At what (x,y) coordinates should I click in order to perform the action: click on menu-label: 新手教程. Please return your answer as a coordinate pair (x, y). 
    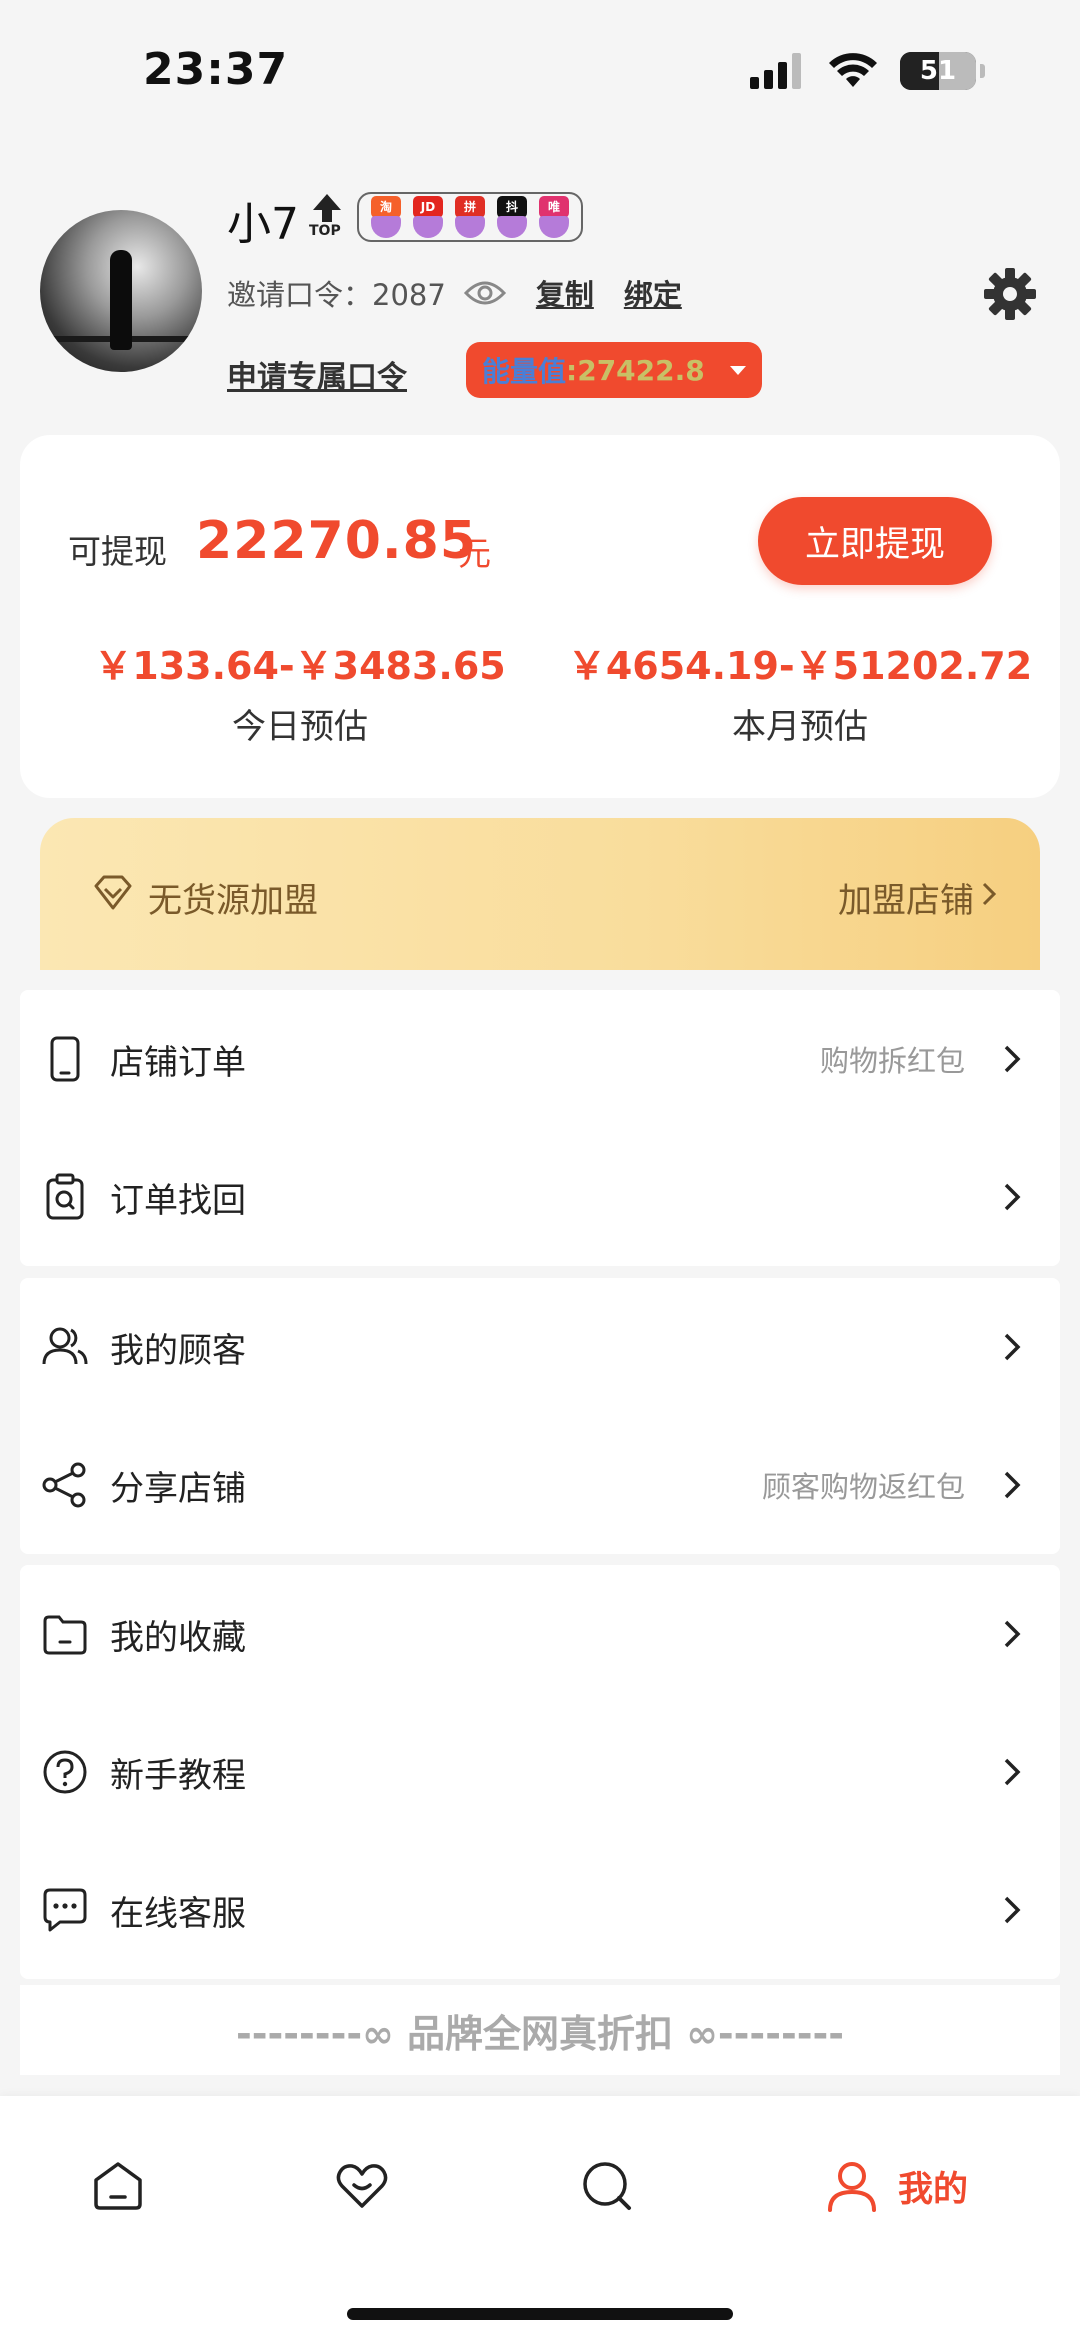
    Looking at the image, I should click on (178, 1775).